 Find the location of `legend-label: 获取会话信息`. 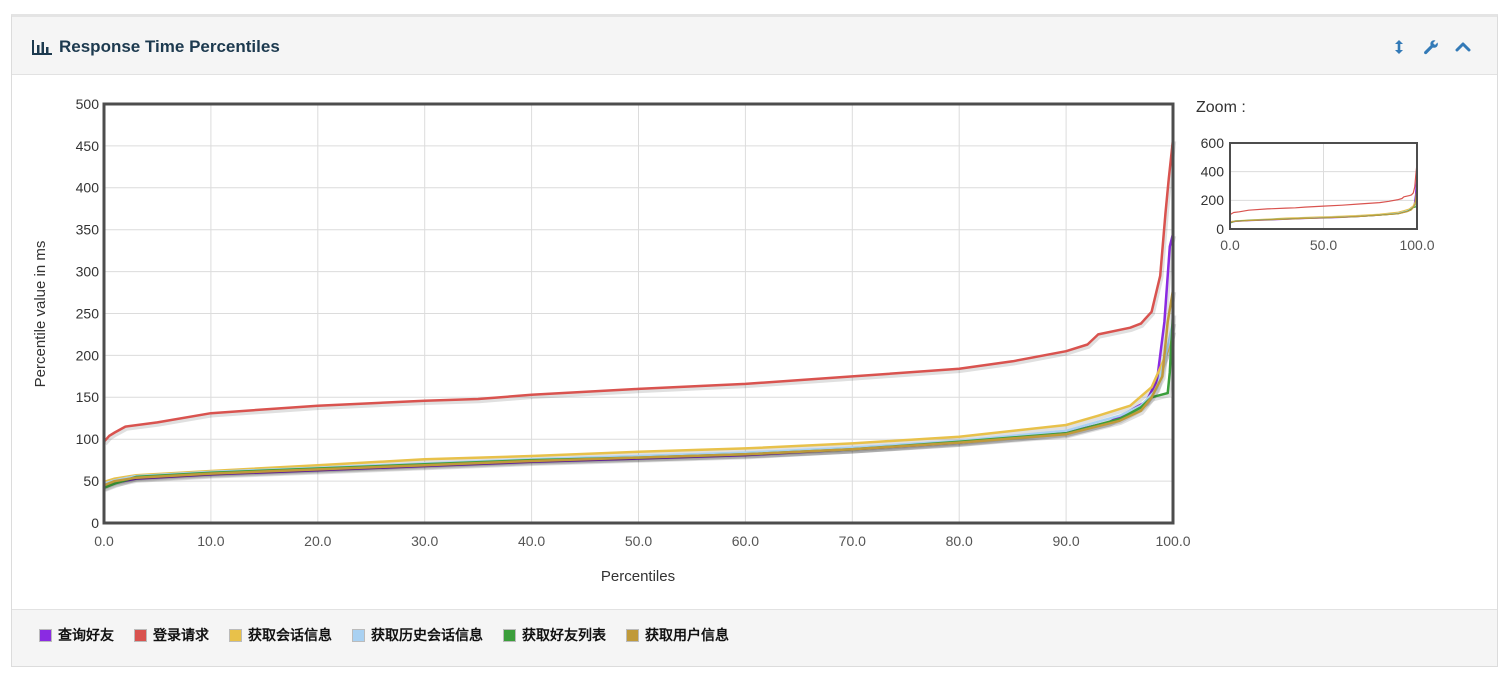

legend-label: 获取会话信息 is located at coordinates (290, 635).